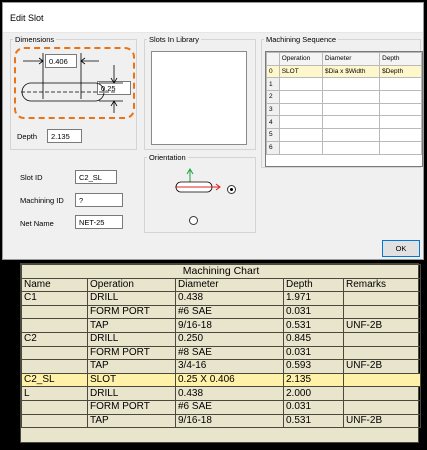  I want to click on dialog-title: Edit Slot, so click(27, 18).